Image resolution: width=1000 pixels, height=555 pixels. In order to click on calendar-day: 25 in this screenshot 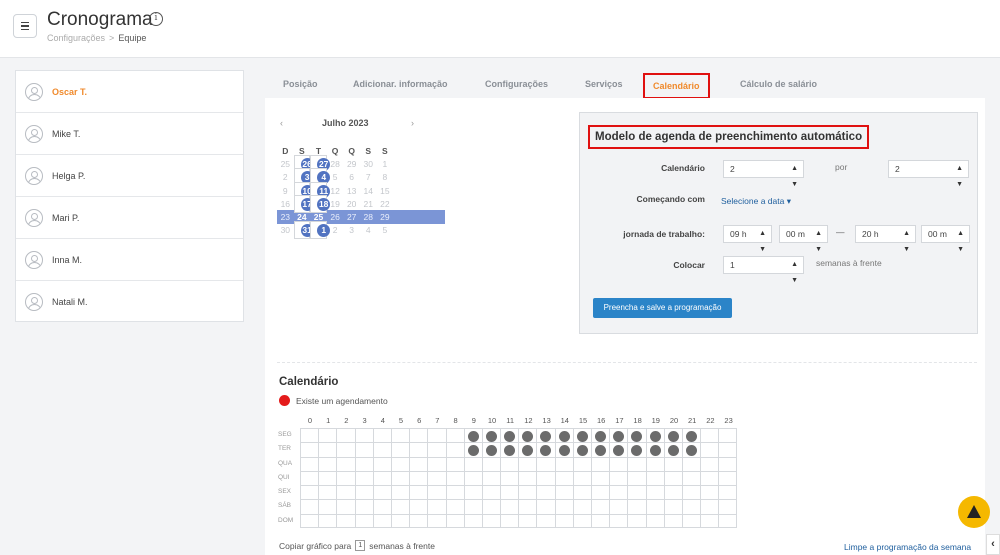, I will do `click(285, 164)`.